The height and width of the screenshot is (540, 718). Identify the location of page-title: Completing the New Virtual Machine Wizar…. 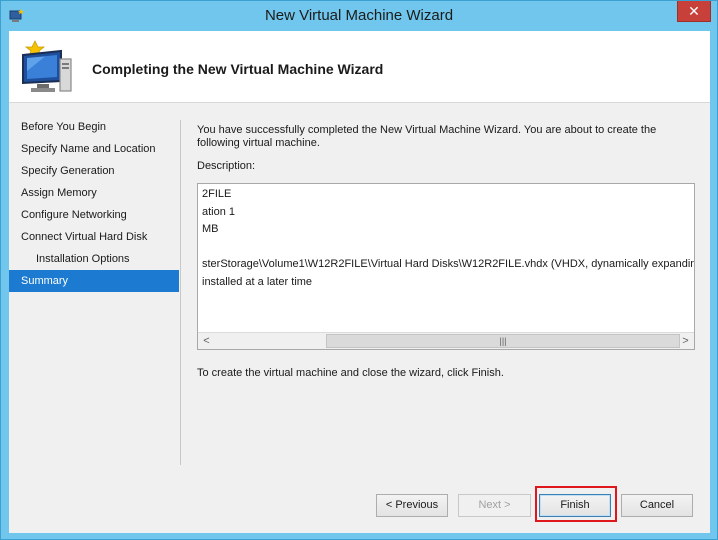
(238, 69).